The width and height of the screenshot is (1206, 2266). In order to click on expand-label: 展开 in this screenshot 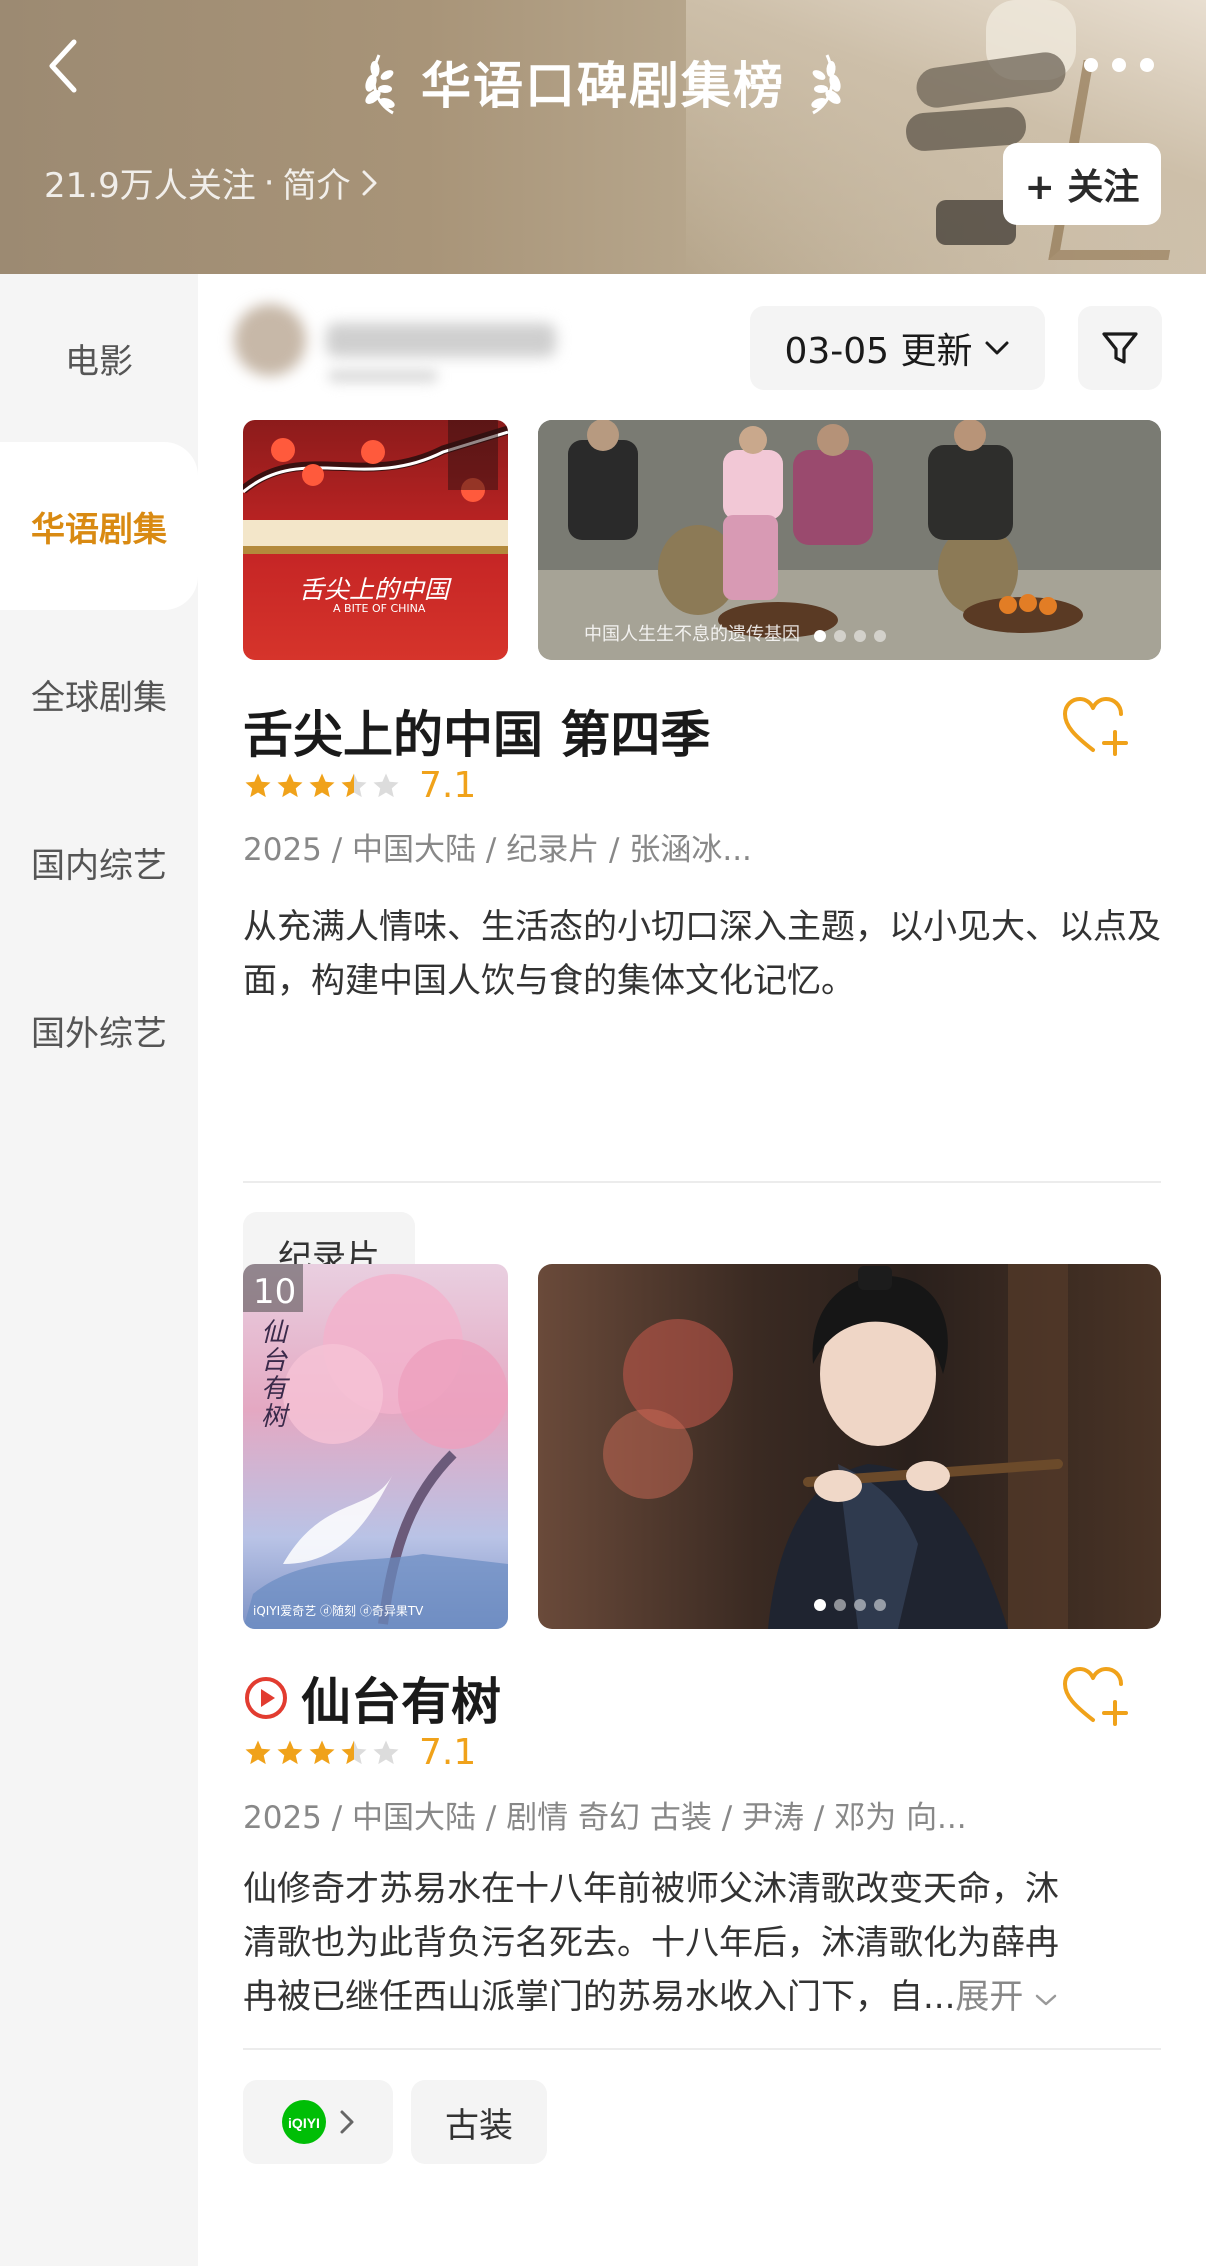, I will do `click(989, 1997)`.